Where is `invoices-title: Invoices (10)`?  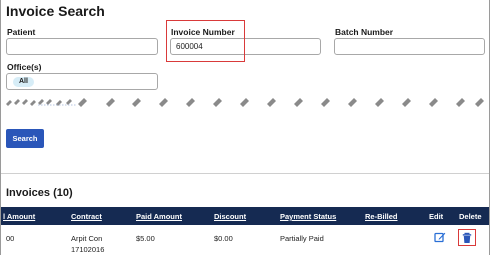 invoices-title: Invoices (10) is located at coordinates (39, 193).